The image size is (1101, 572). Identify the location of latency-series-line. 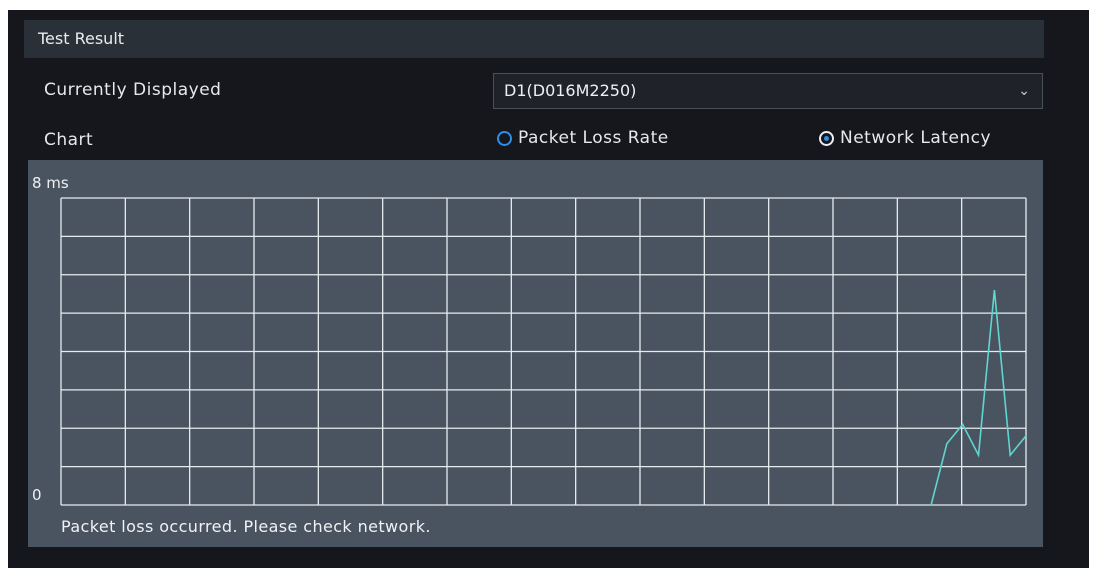
(978, 398).